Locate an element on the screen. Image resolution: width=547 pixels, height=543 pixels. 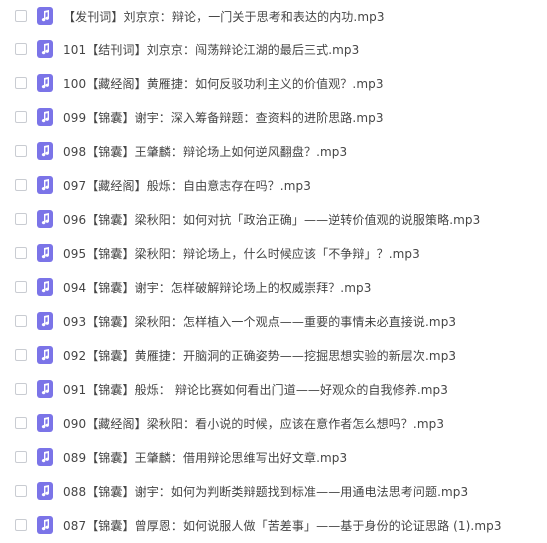
file-name: 096【锦囊】梁秋阳：如何对抗「政治正确」——逆转价值观的说服策略.mp3 is located at coordinates (271, 219).